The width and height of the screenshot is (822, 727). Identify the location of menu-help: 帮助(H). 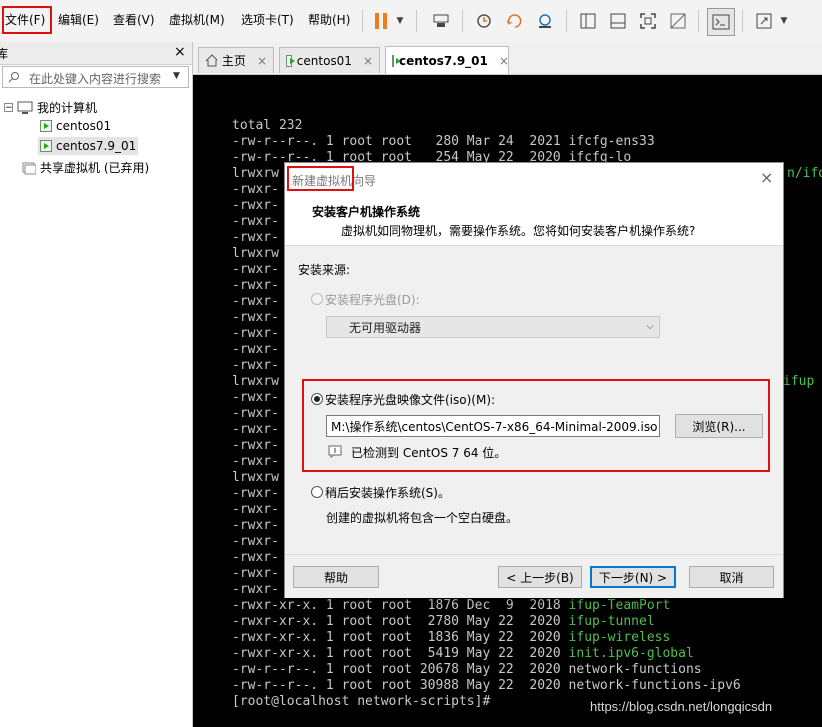
(329, 19).